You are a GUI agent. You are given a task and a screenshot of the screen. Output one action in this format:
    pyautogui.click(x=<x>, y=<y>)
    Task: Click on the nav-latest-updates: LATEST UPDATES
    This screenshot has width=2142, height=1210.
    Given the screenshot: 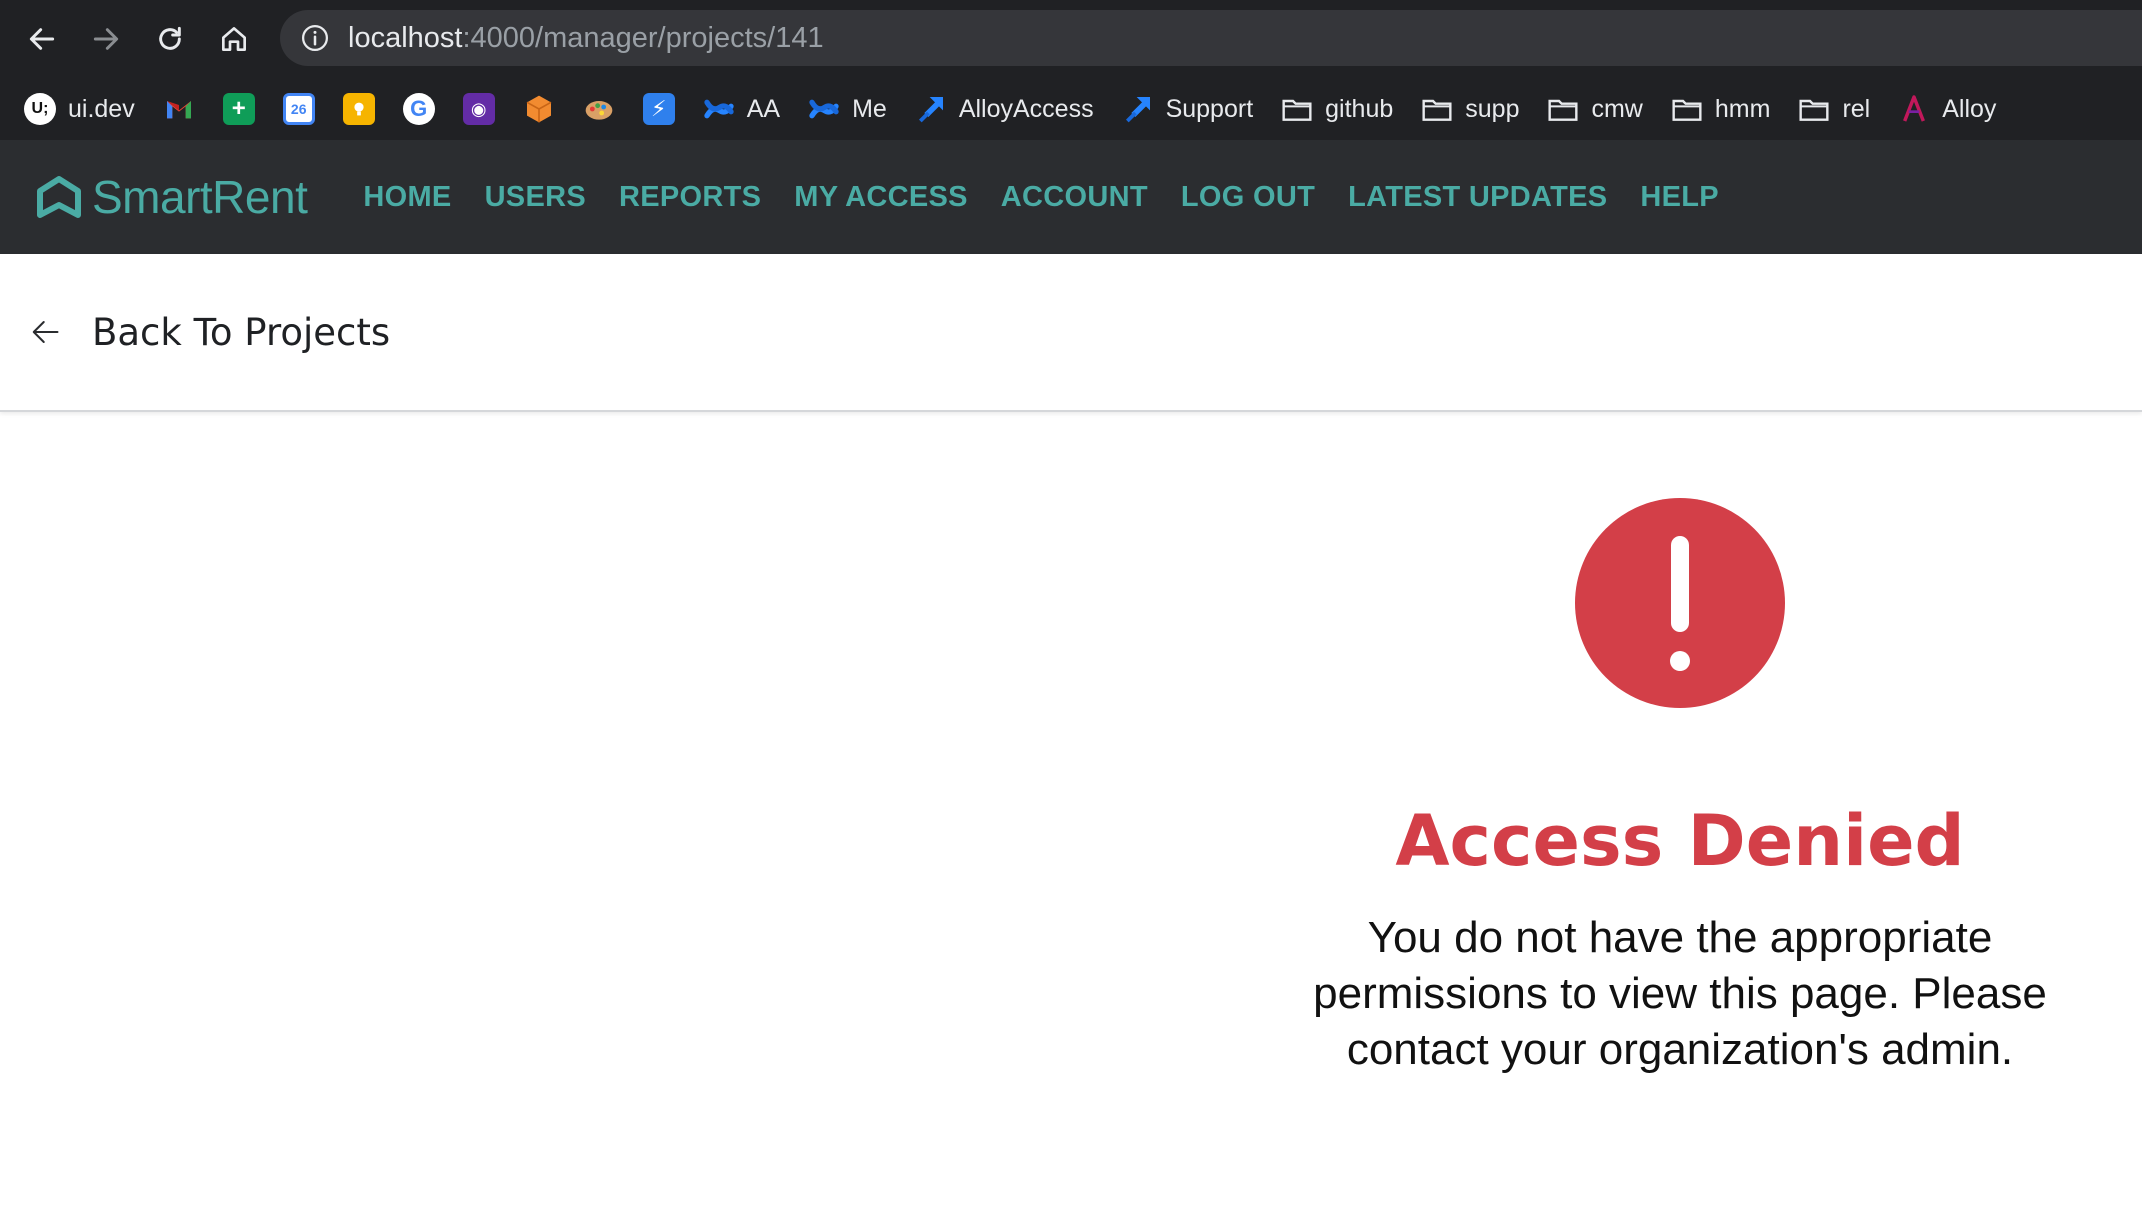 What is the action you would take?
    pyautogui.click(x=1477, y=197)
    